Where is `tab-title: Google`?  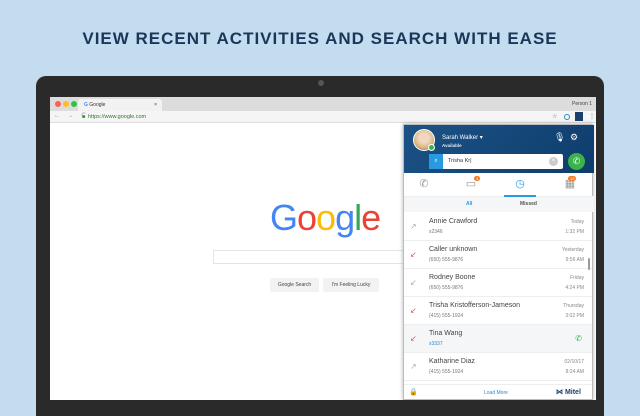
tab-title: Google is located at coordinates (97, 105).